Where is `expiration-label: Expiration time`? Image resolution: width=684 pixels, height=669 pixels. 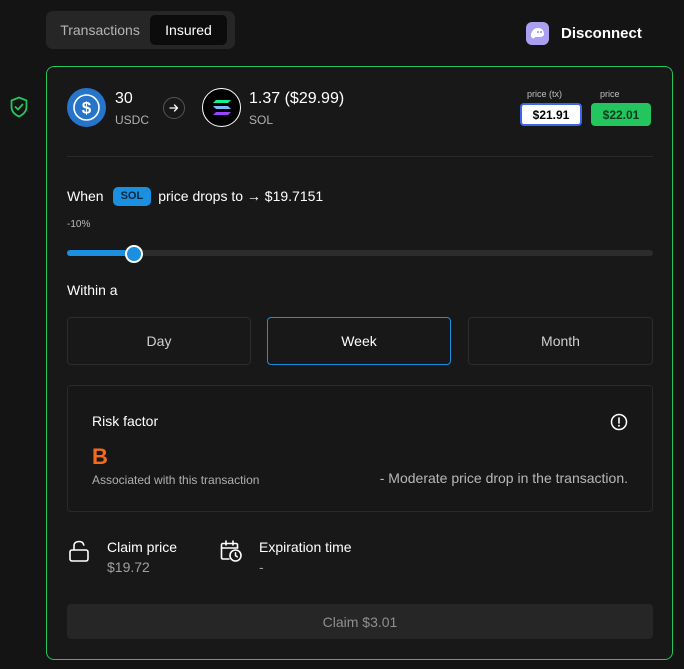
expiration-label: Expiration time is located at coordinates (305, 547).